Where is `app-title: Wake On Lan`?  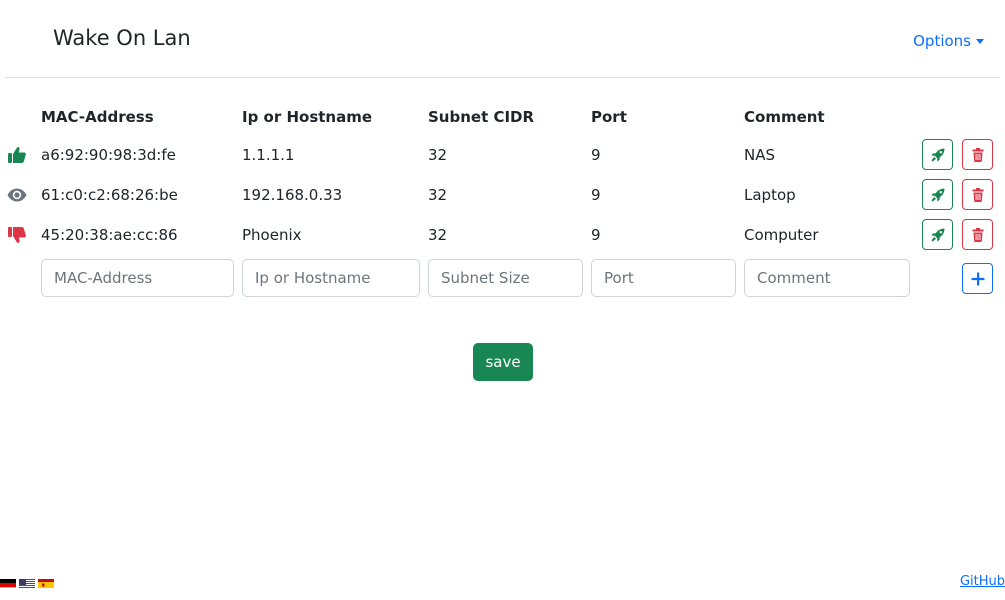 app-title: Wake On Lan is located at coordinates (122, 38).